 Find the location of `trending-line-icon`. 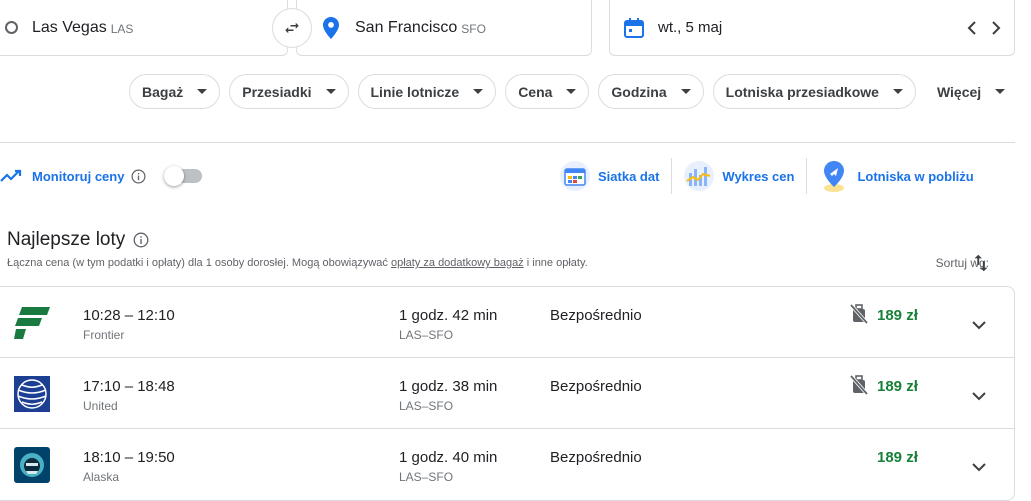

trending-line-icon is located at coordinates (11, 175).